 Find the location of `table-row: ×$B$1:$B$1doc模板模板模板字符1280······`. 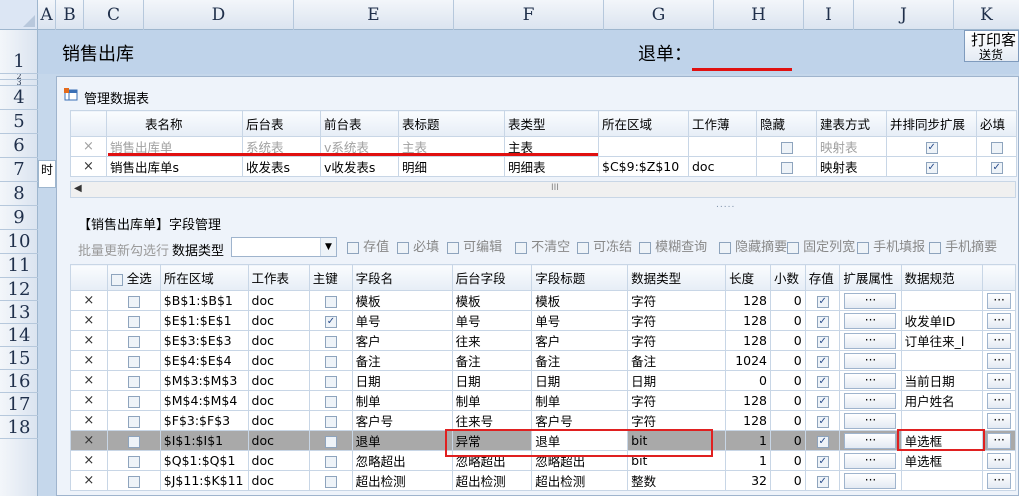

table-row: ×$B$1:$B$1doc模板模板模板字符1280······ is located at coordinates (543, 300).